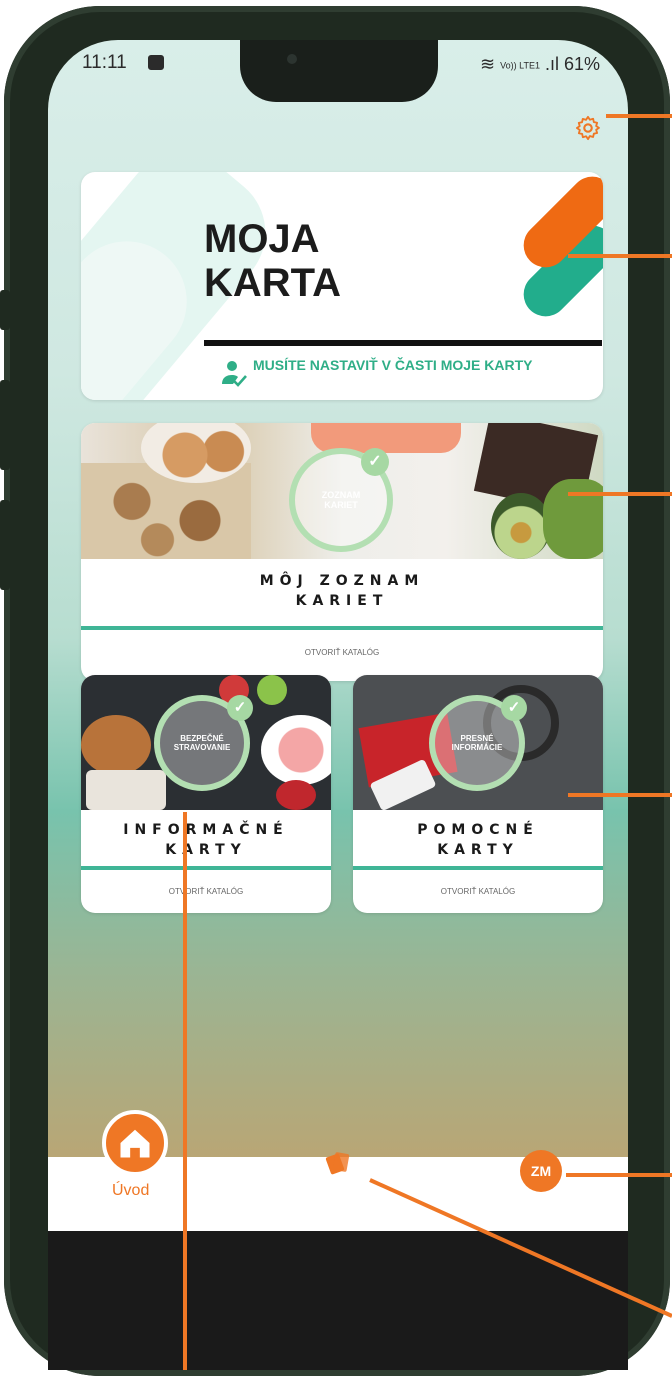  What do you see at coordinates (478, 840) in the screenshot?
I see `pomocne-title: POMOCNÉ KARTY` at bounding box center [478, 840].